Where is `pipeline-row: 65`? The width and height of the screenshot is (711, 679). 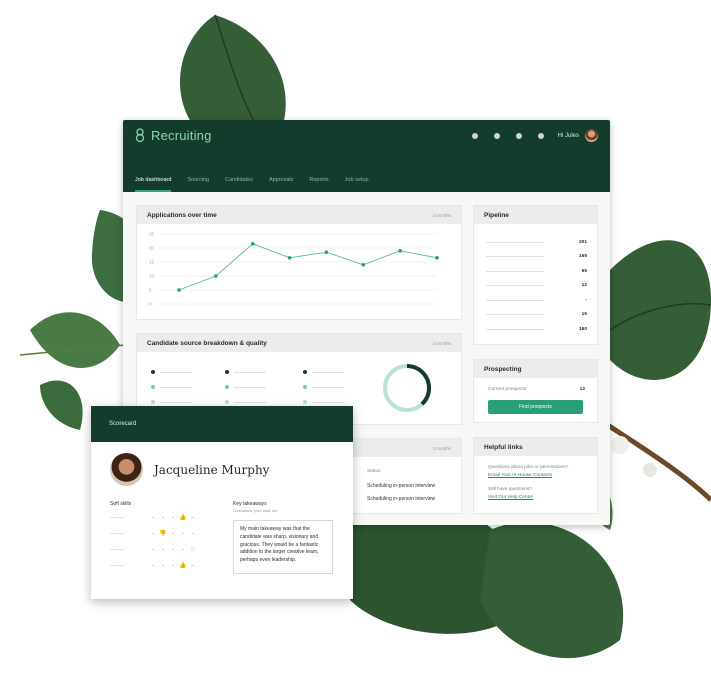 pipeline-row: 65 is located at coordinates (536, 271).